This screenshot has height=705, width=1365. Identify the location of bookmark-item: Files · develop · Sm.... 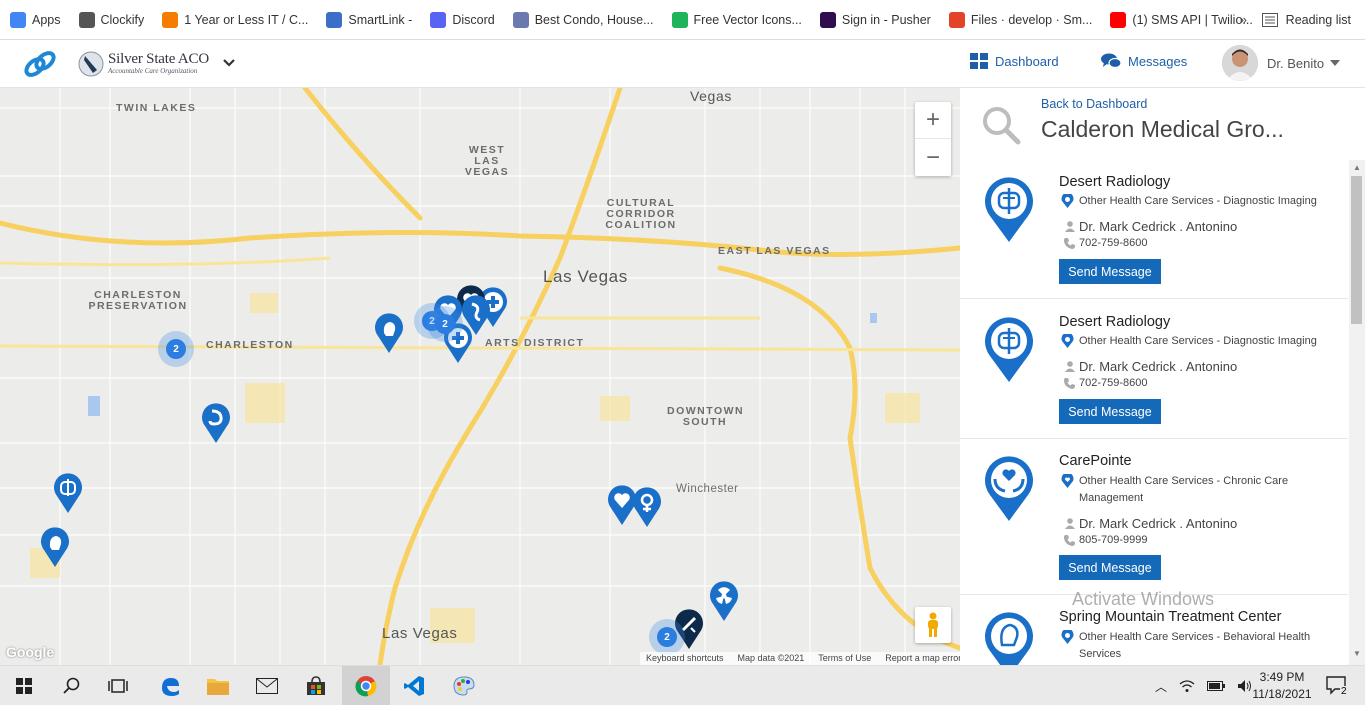
(1020, 19).